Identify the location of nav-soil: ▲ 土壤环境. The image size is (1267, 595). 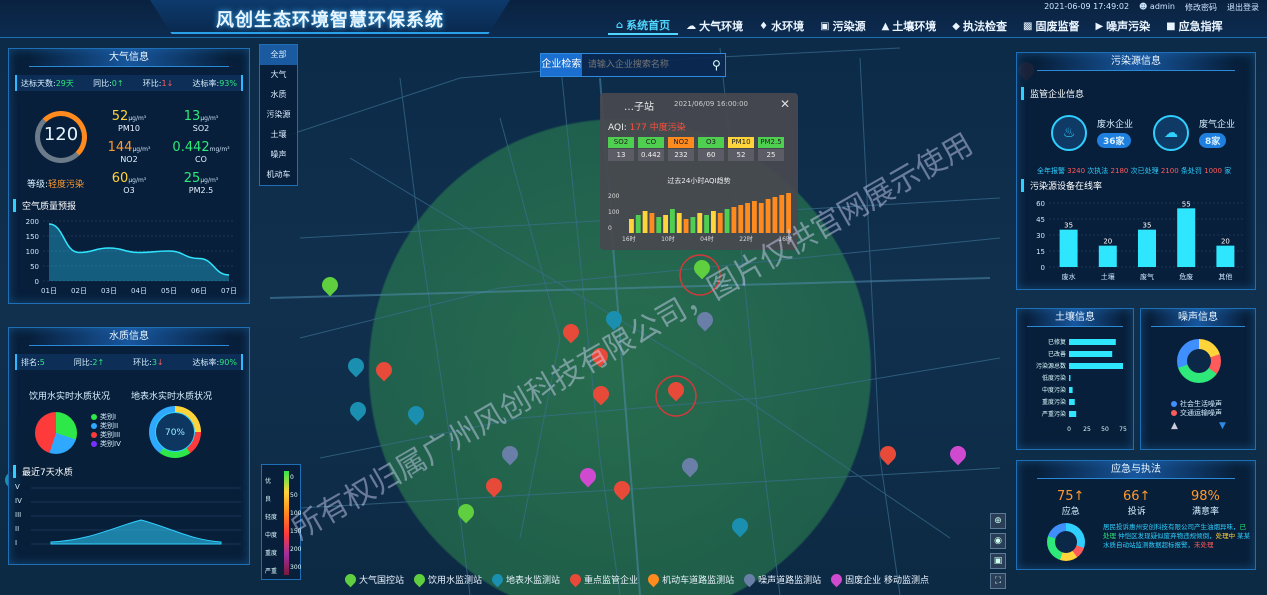
(909, 26).